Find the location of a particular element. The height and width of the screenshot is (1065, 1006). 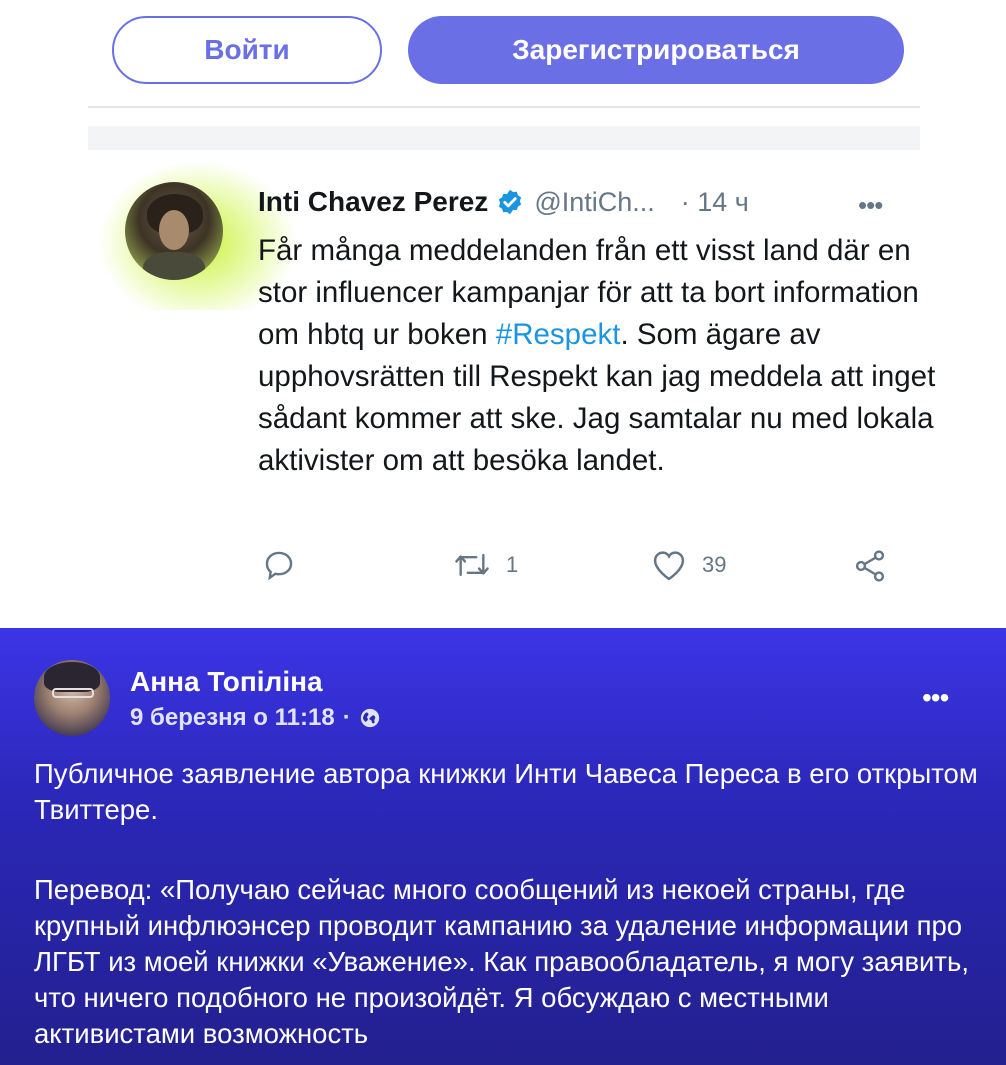

tweet-time: · 14 ч is located at coordinates (715, 202).